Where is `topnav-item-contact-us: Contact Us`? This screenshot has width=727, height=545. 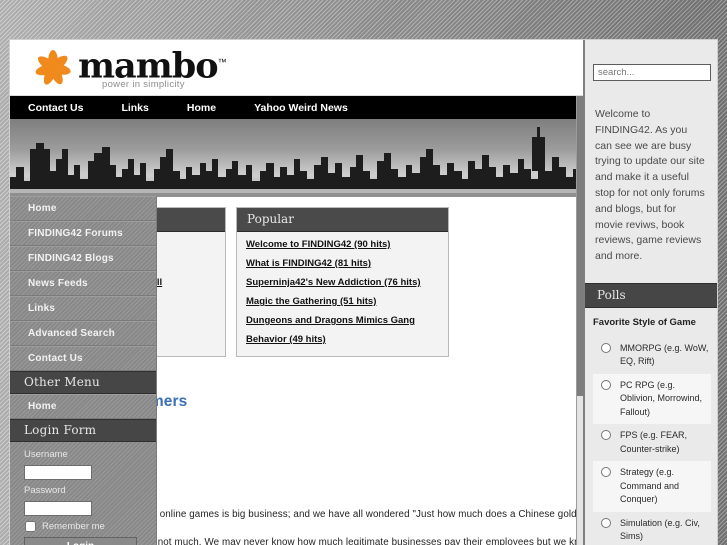 topnav-item-contact-us: Contact Us is located at coordinates (55, 108).